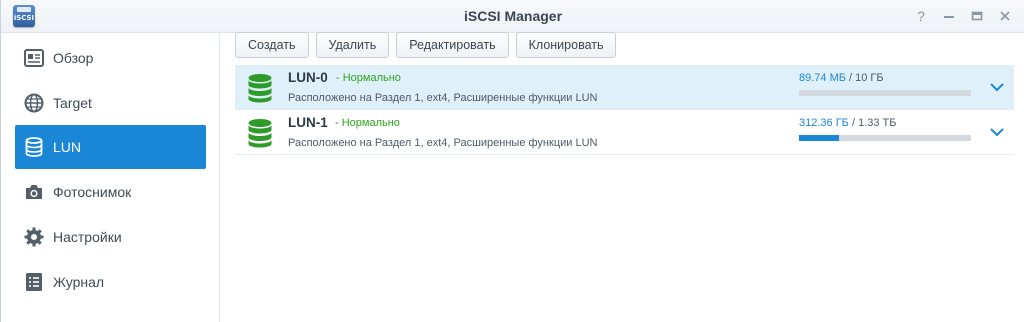 The image size is (1024, 322). What do you see at coordinates (34, 147) in the screenshot?
I see `database-icon` at bounding box center [34, 147].